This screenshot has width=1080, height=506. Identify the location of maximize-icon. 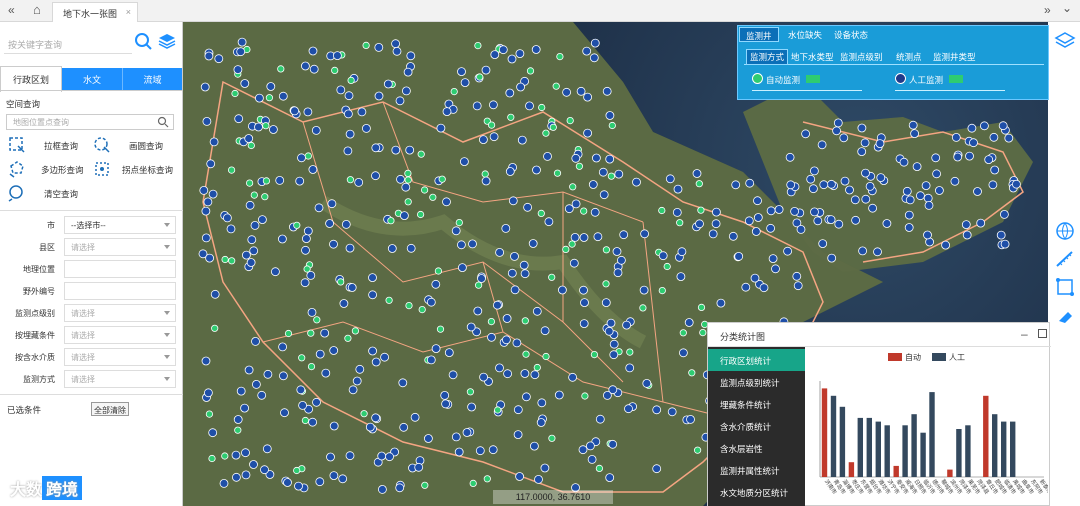
(1042, 333).